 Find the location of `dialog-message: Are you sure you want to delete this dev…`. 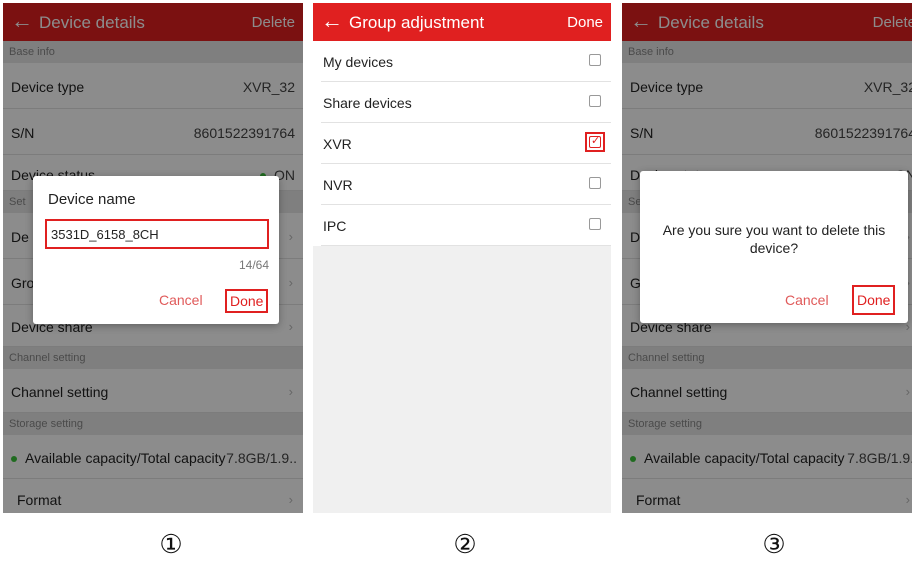

dialog-message: Are you sure you want to delete this dev… is located at coordinates (774, 239).